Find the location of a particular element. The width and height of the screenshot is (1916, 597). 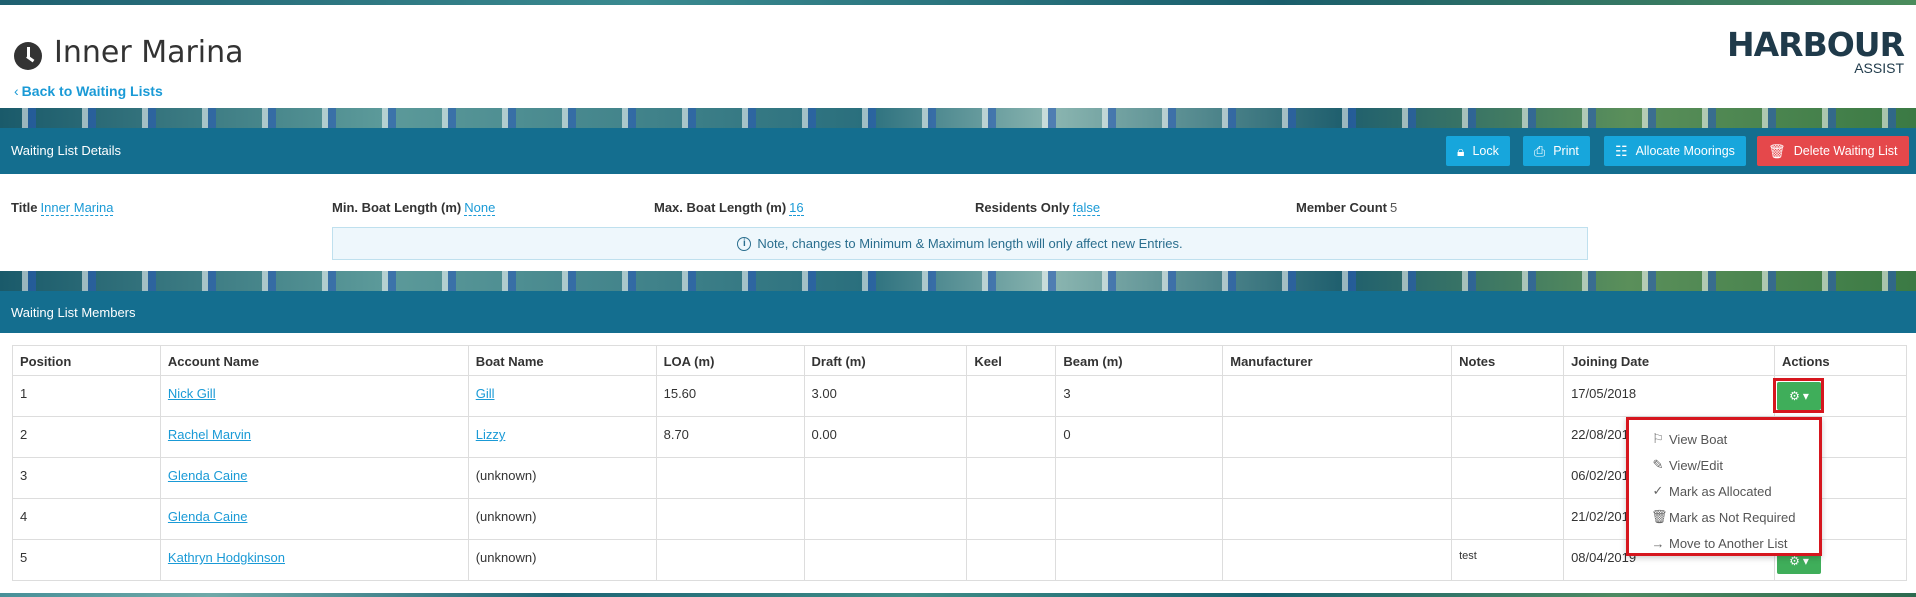

harbour-assist-logo: HARBOUR ASSIST is located at coordinates (1816, 51).